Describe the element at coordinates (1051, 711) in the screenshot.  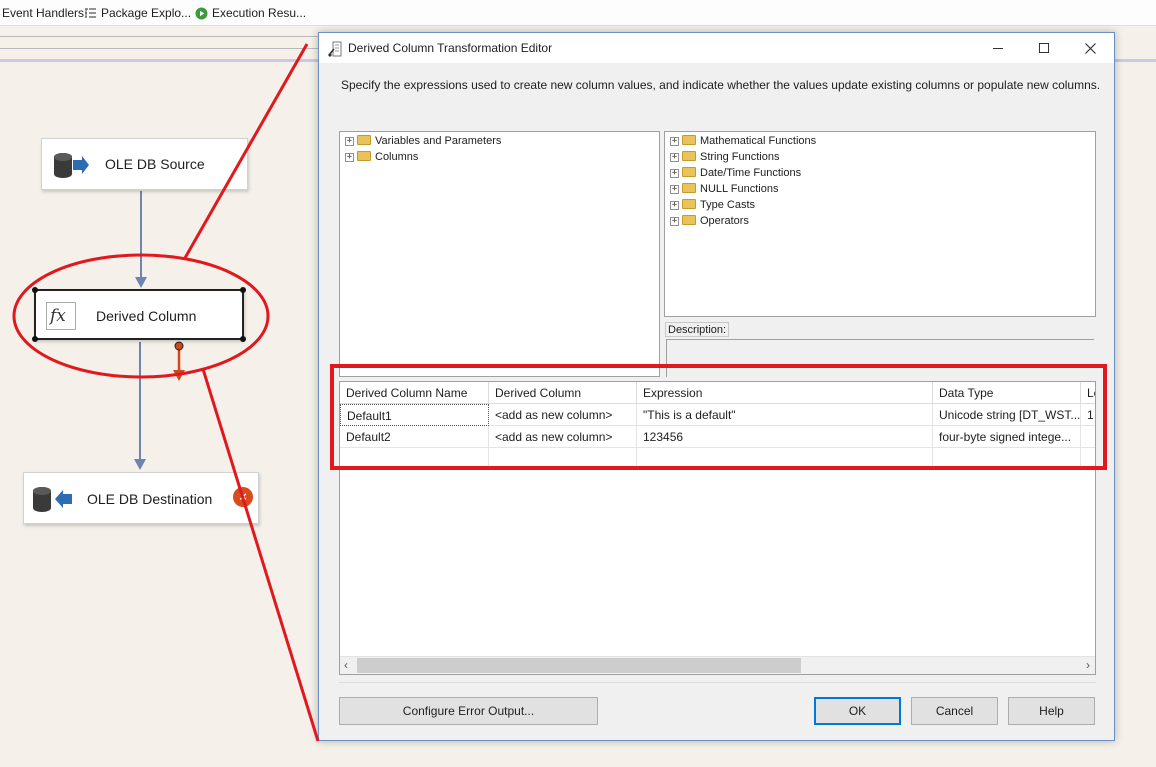
I see `help-button: Help` at that location.